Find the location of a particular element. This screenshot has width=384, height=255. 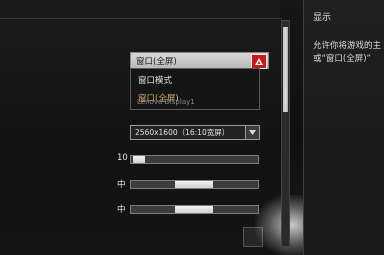

monitor-name-text: Lenovo Display1 is located at coordinates (166, 102).